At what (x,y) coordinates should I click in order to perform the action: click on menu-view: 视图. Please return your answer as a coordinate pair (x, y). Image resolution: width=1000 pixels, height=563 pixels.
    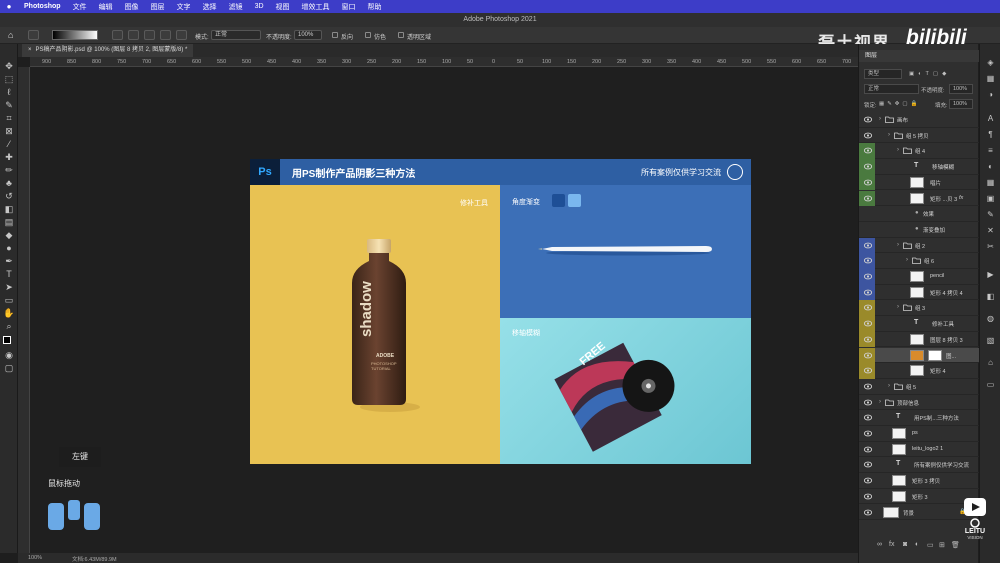
    Looking at the image, I should click on (283, 7).